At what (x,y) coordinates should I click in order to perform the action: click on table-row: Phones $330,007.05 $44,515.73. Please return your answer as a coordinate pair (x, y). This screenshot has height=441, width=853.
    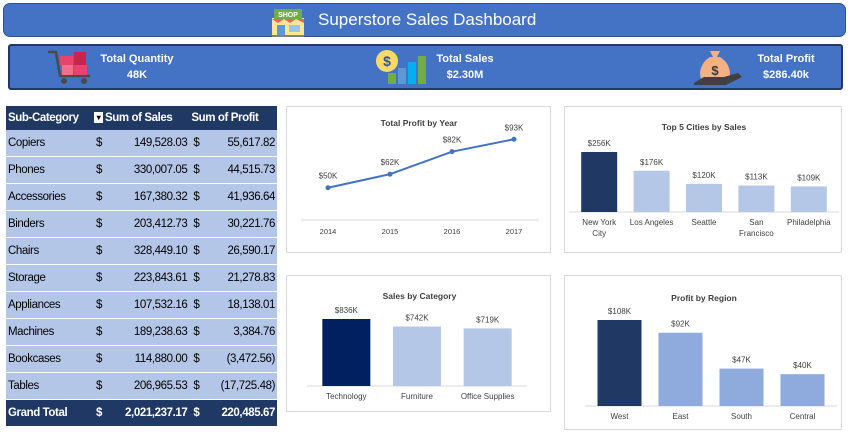
    Looking at the image, I should click on (141, 170).